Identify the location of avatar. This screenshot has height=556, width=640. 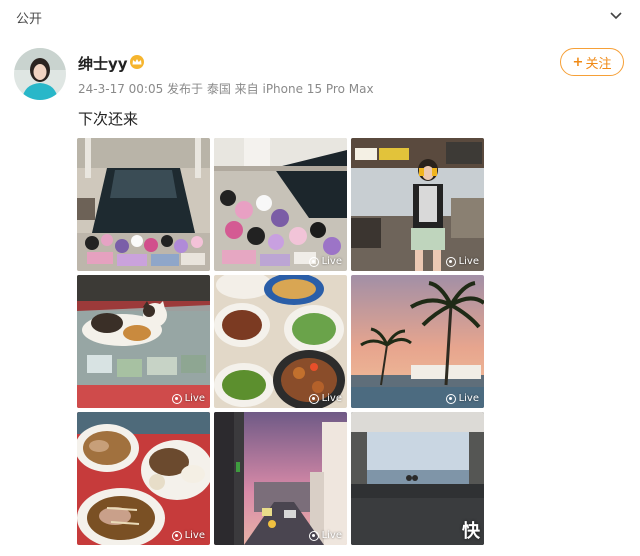
(40, 74).